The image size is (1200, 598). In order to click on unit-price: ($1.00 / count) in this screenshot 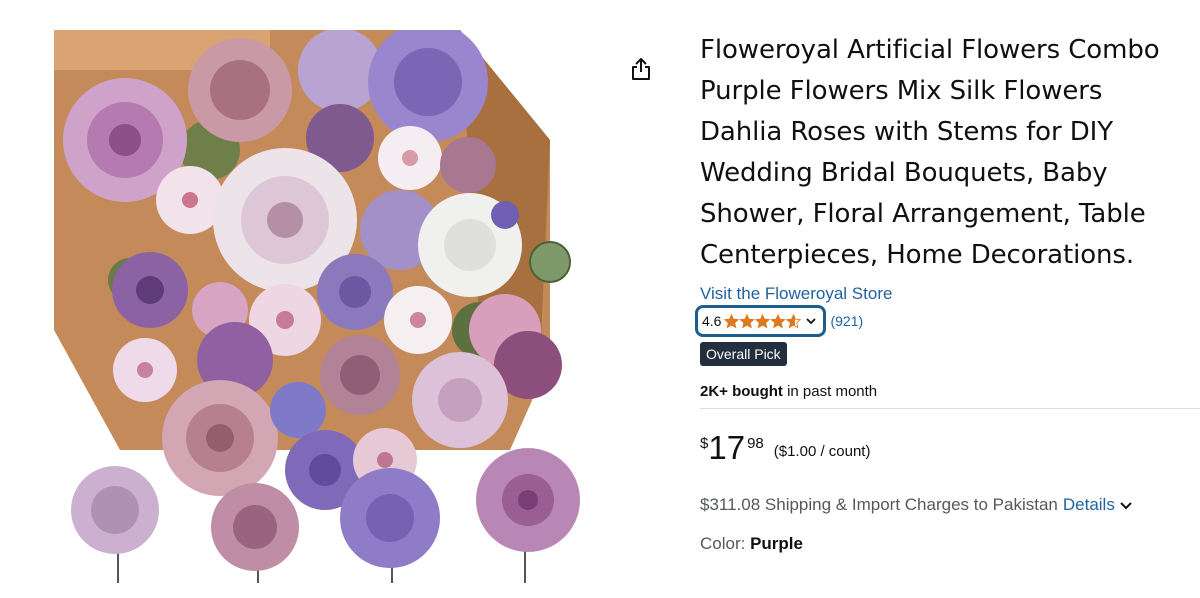, I will do `click(822, 451)`.